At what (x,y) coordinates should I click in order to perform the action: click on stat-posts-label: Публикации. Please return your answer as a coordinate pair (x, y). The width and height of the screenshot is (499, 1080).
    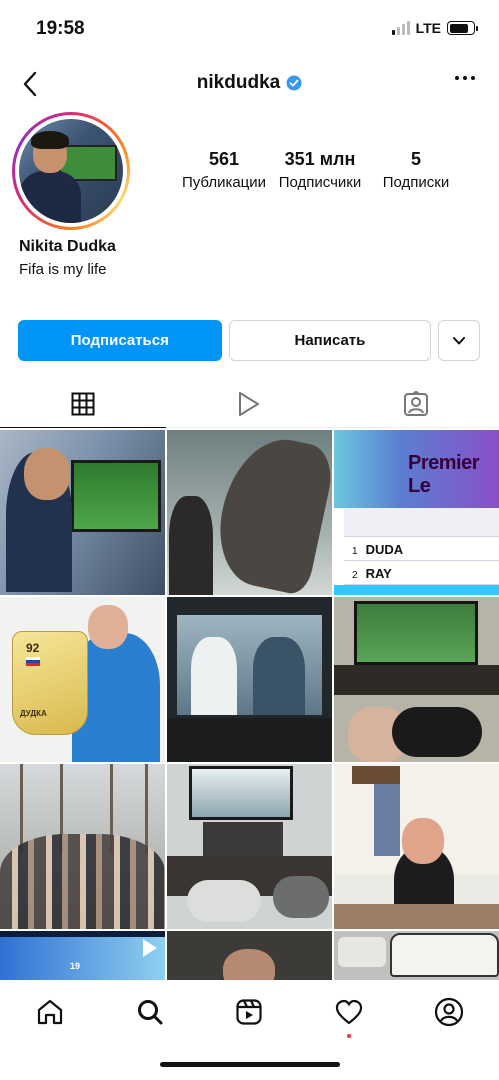
    Looking at the image, I should click on (224, 182).